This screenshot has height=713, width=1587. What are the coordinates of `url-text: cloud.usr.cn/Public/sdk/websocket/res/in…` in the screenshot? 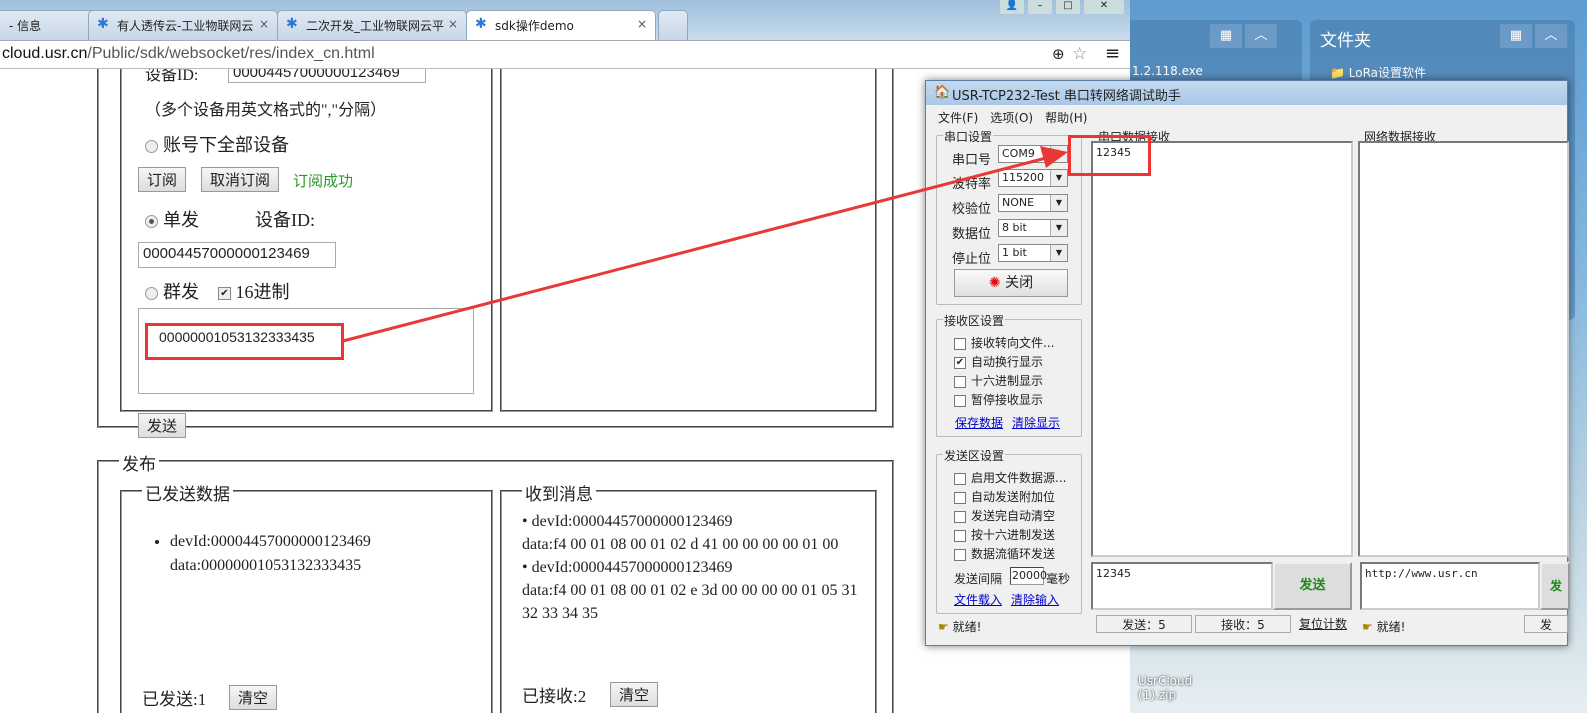 It's located at (188, 54).